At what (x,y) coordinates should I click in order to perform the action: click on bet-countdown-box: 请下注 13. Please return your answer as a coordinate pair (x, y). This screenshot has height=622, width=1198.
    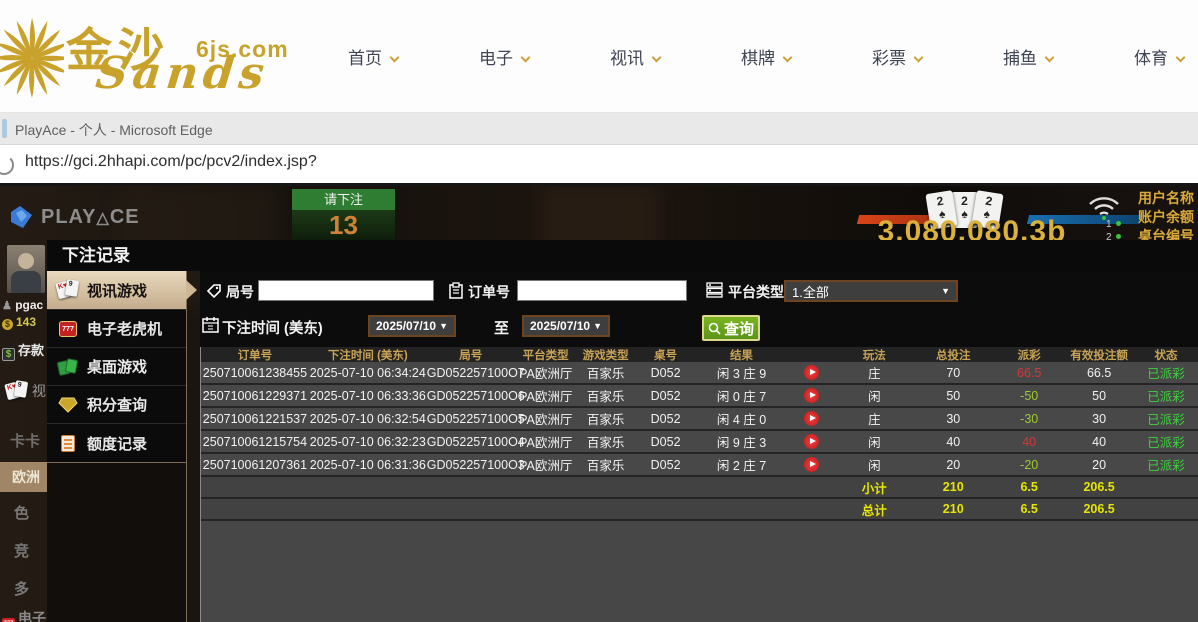
    Looking at the image, I should click on (343, 215).